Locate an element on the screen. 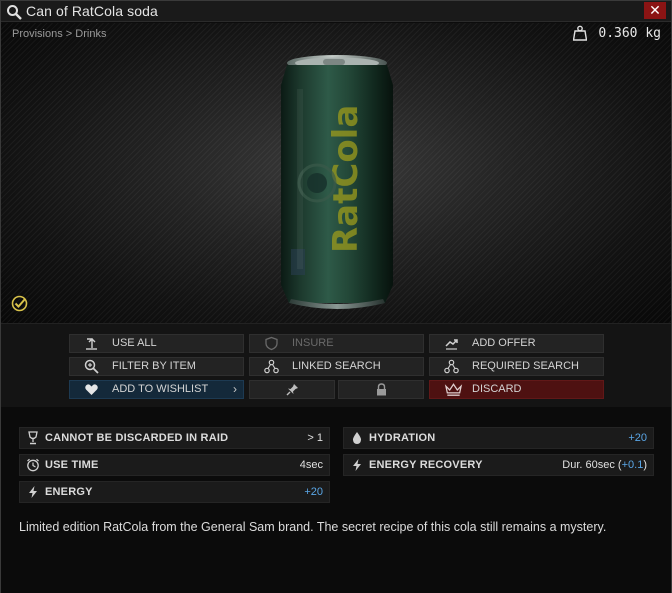 Image resolution: width=672 pixels, height=593 pixels. stat-value: Dur. 60sec (+0.1) is located at coordinates (604, 465).